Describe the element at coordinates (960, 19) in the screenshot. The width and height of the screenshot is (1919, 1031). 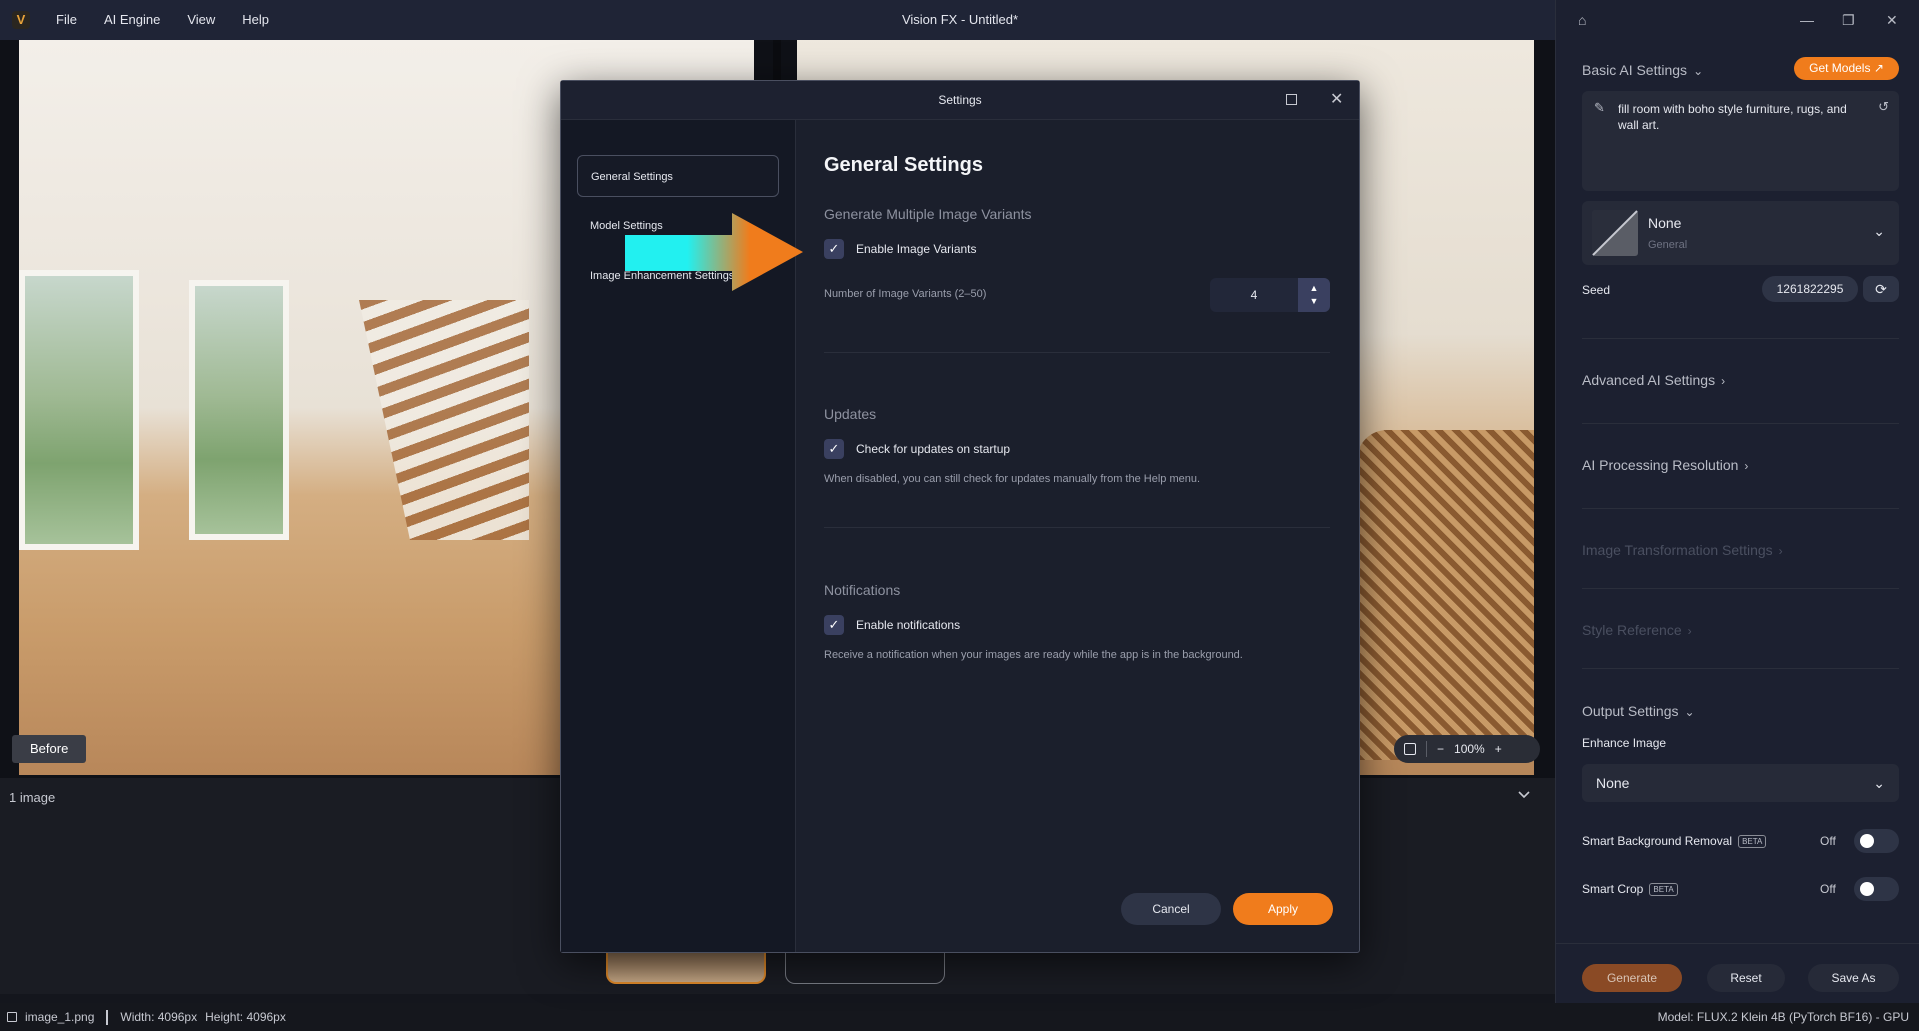
I see `window-title: Vision FX - Untitled*` at that location.